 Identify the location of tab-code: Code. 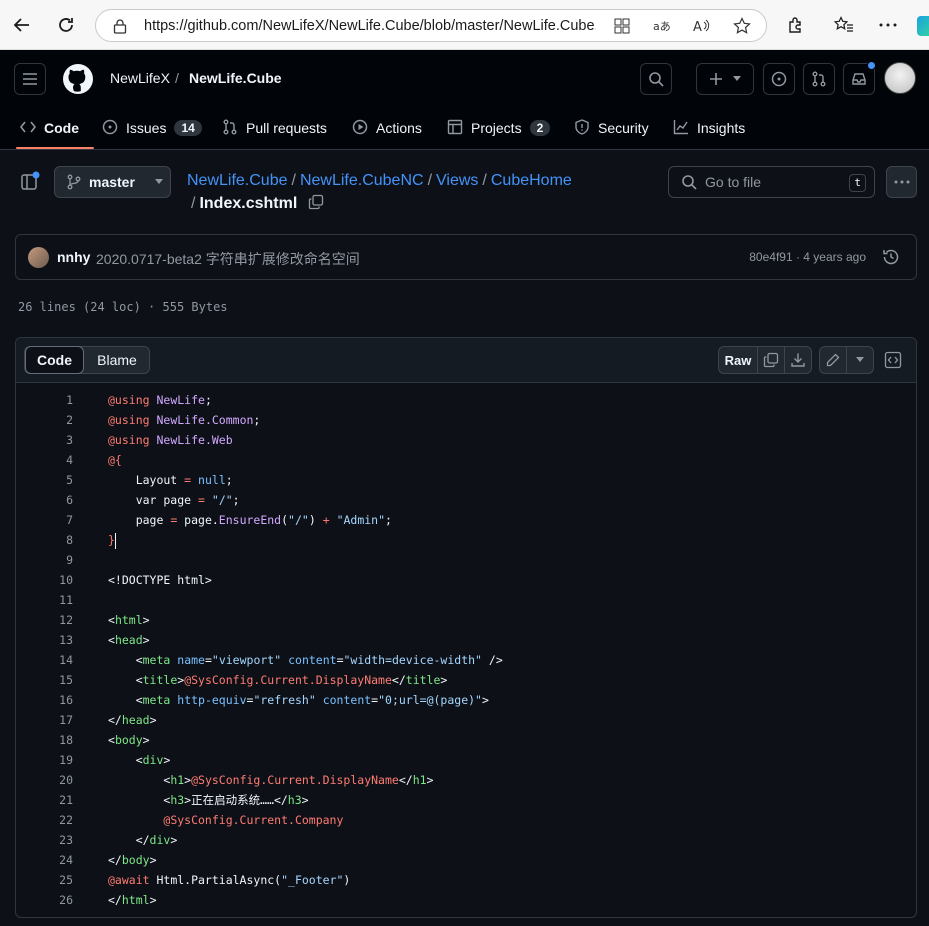
(49, 128).